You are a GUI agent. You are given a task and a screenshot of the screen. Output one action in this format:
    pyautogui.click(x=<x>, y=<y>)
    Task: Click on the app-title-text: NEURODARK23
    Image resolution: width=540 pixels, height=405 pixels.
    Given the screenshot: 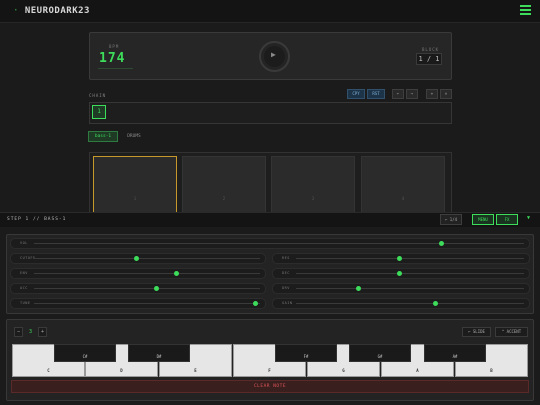 What is the action you would take?
    pyautogui.click(x=57, y=11)
    